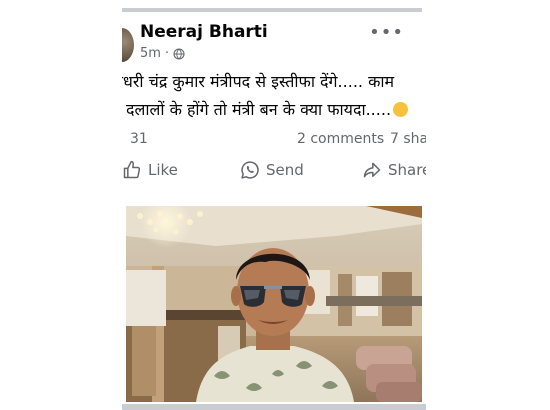  I want to click on avatar, so click(128, 45).